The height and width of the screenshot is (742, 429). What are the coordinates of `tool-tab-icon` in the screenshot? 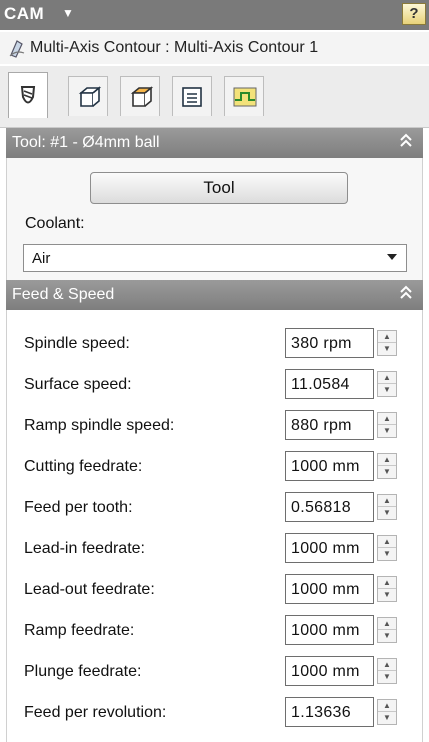 It's located at (28, 95).